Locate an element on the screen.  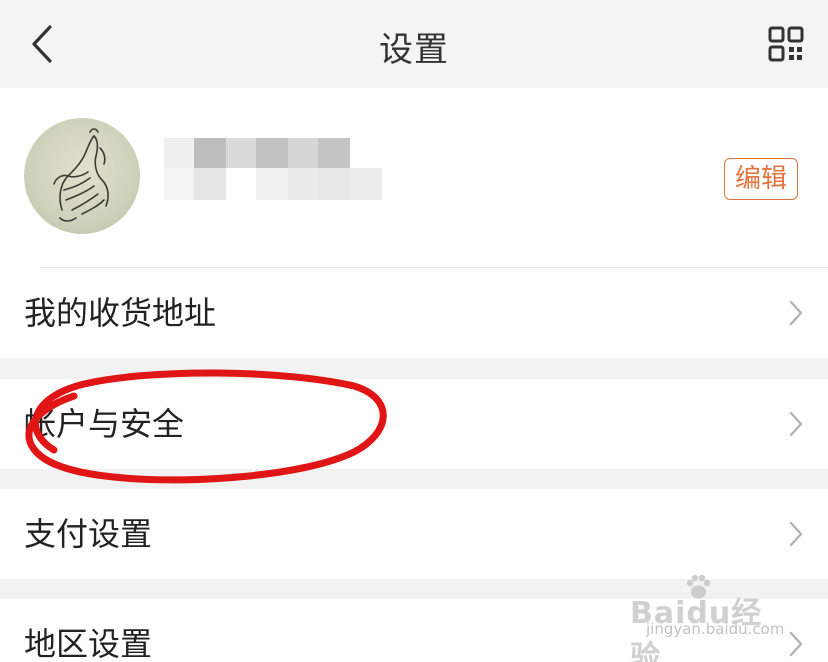
qr-code-button is located at coordinates (786, 44).